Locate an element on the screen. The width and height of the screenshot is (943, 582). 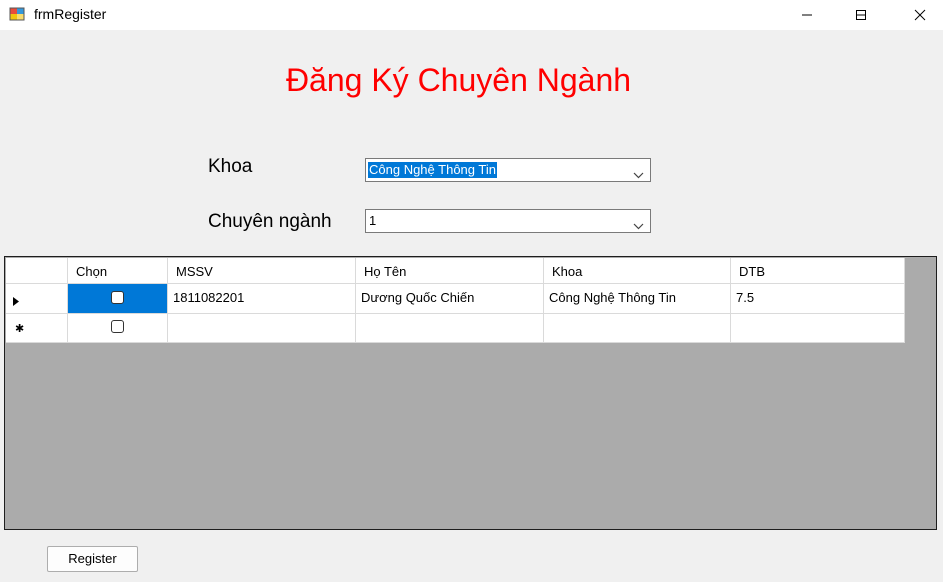
chuyennganh-selected-value: 1 is located at coordinates (373, 220).